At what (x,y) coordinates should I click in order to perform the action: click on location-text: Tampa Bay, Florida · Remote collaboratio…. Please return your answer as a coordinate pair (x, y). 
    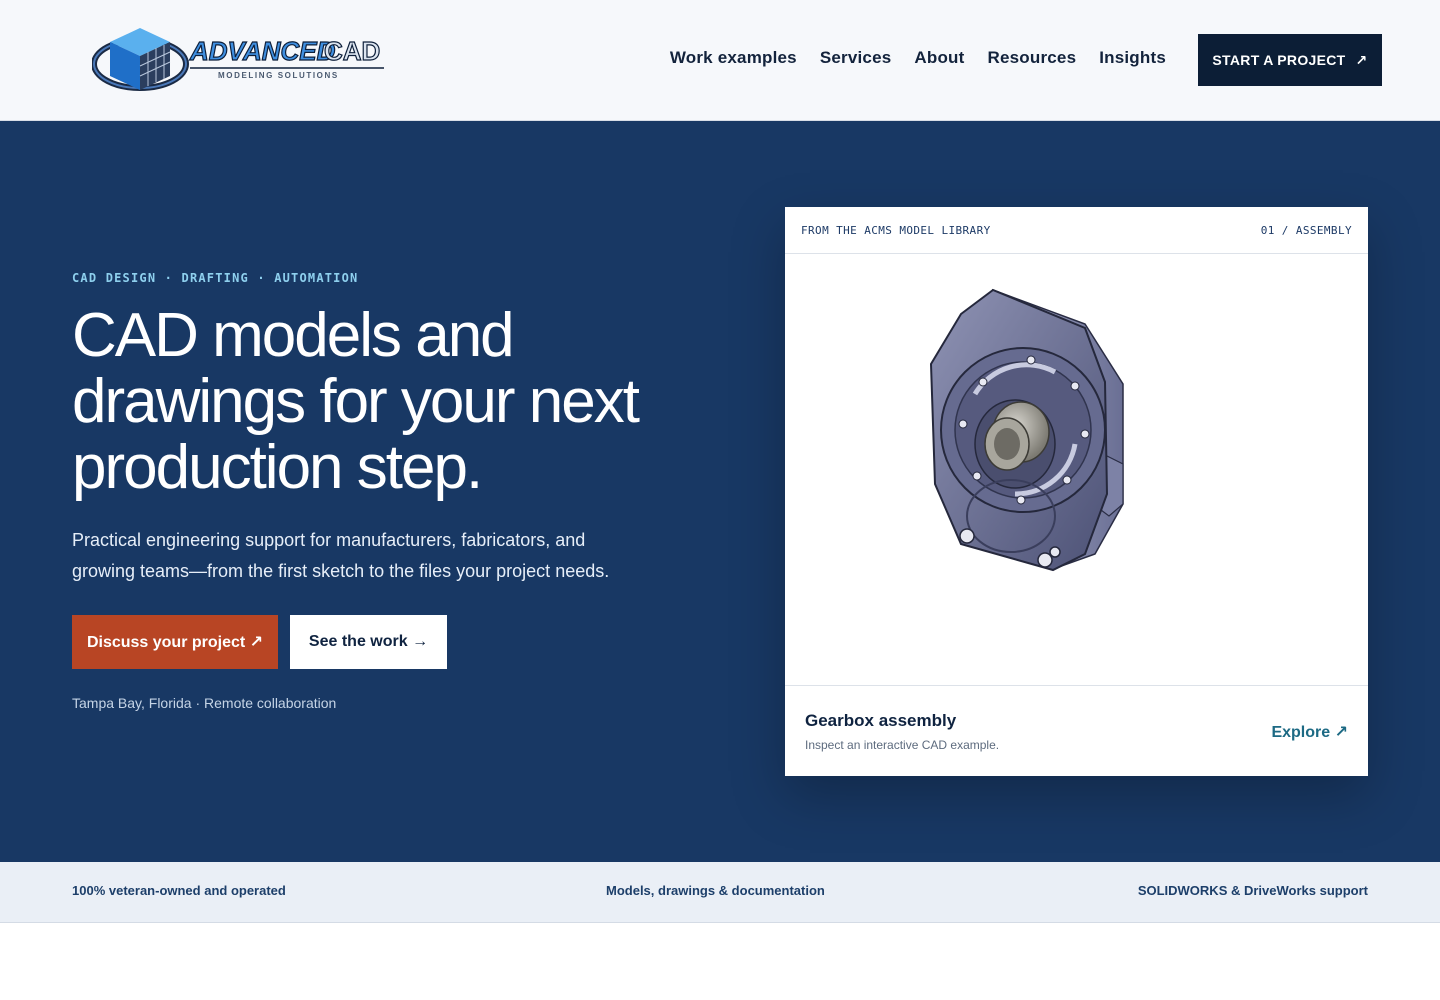
    Looking at the image, I should click on (204, 703).